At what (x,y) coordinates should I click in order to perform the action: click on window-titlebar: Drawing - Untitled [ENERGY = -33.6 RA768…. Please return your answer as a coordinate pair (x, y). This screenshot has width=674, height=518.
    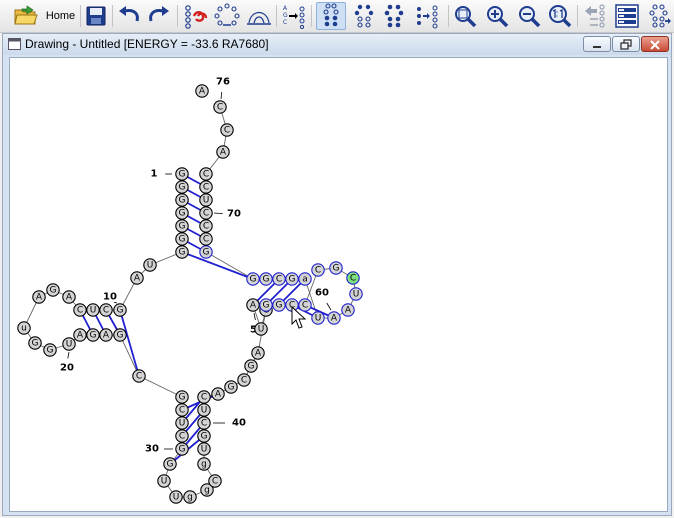
    Looking at the image, I should click on (337, 44).